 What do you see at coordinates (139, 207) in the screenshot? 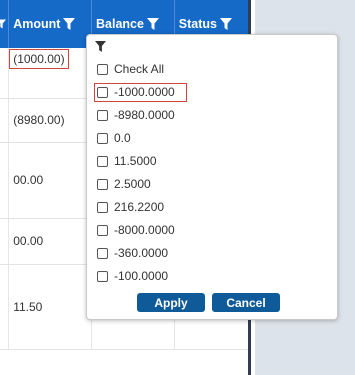
I see `filter-option-label: 216.2200` at bounding box center [139, 207].